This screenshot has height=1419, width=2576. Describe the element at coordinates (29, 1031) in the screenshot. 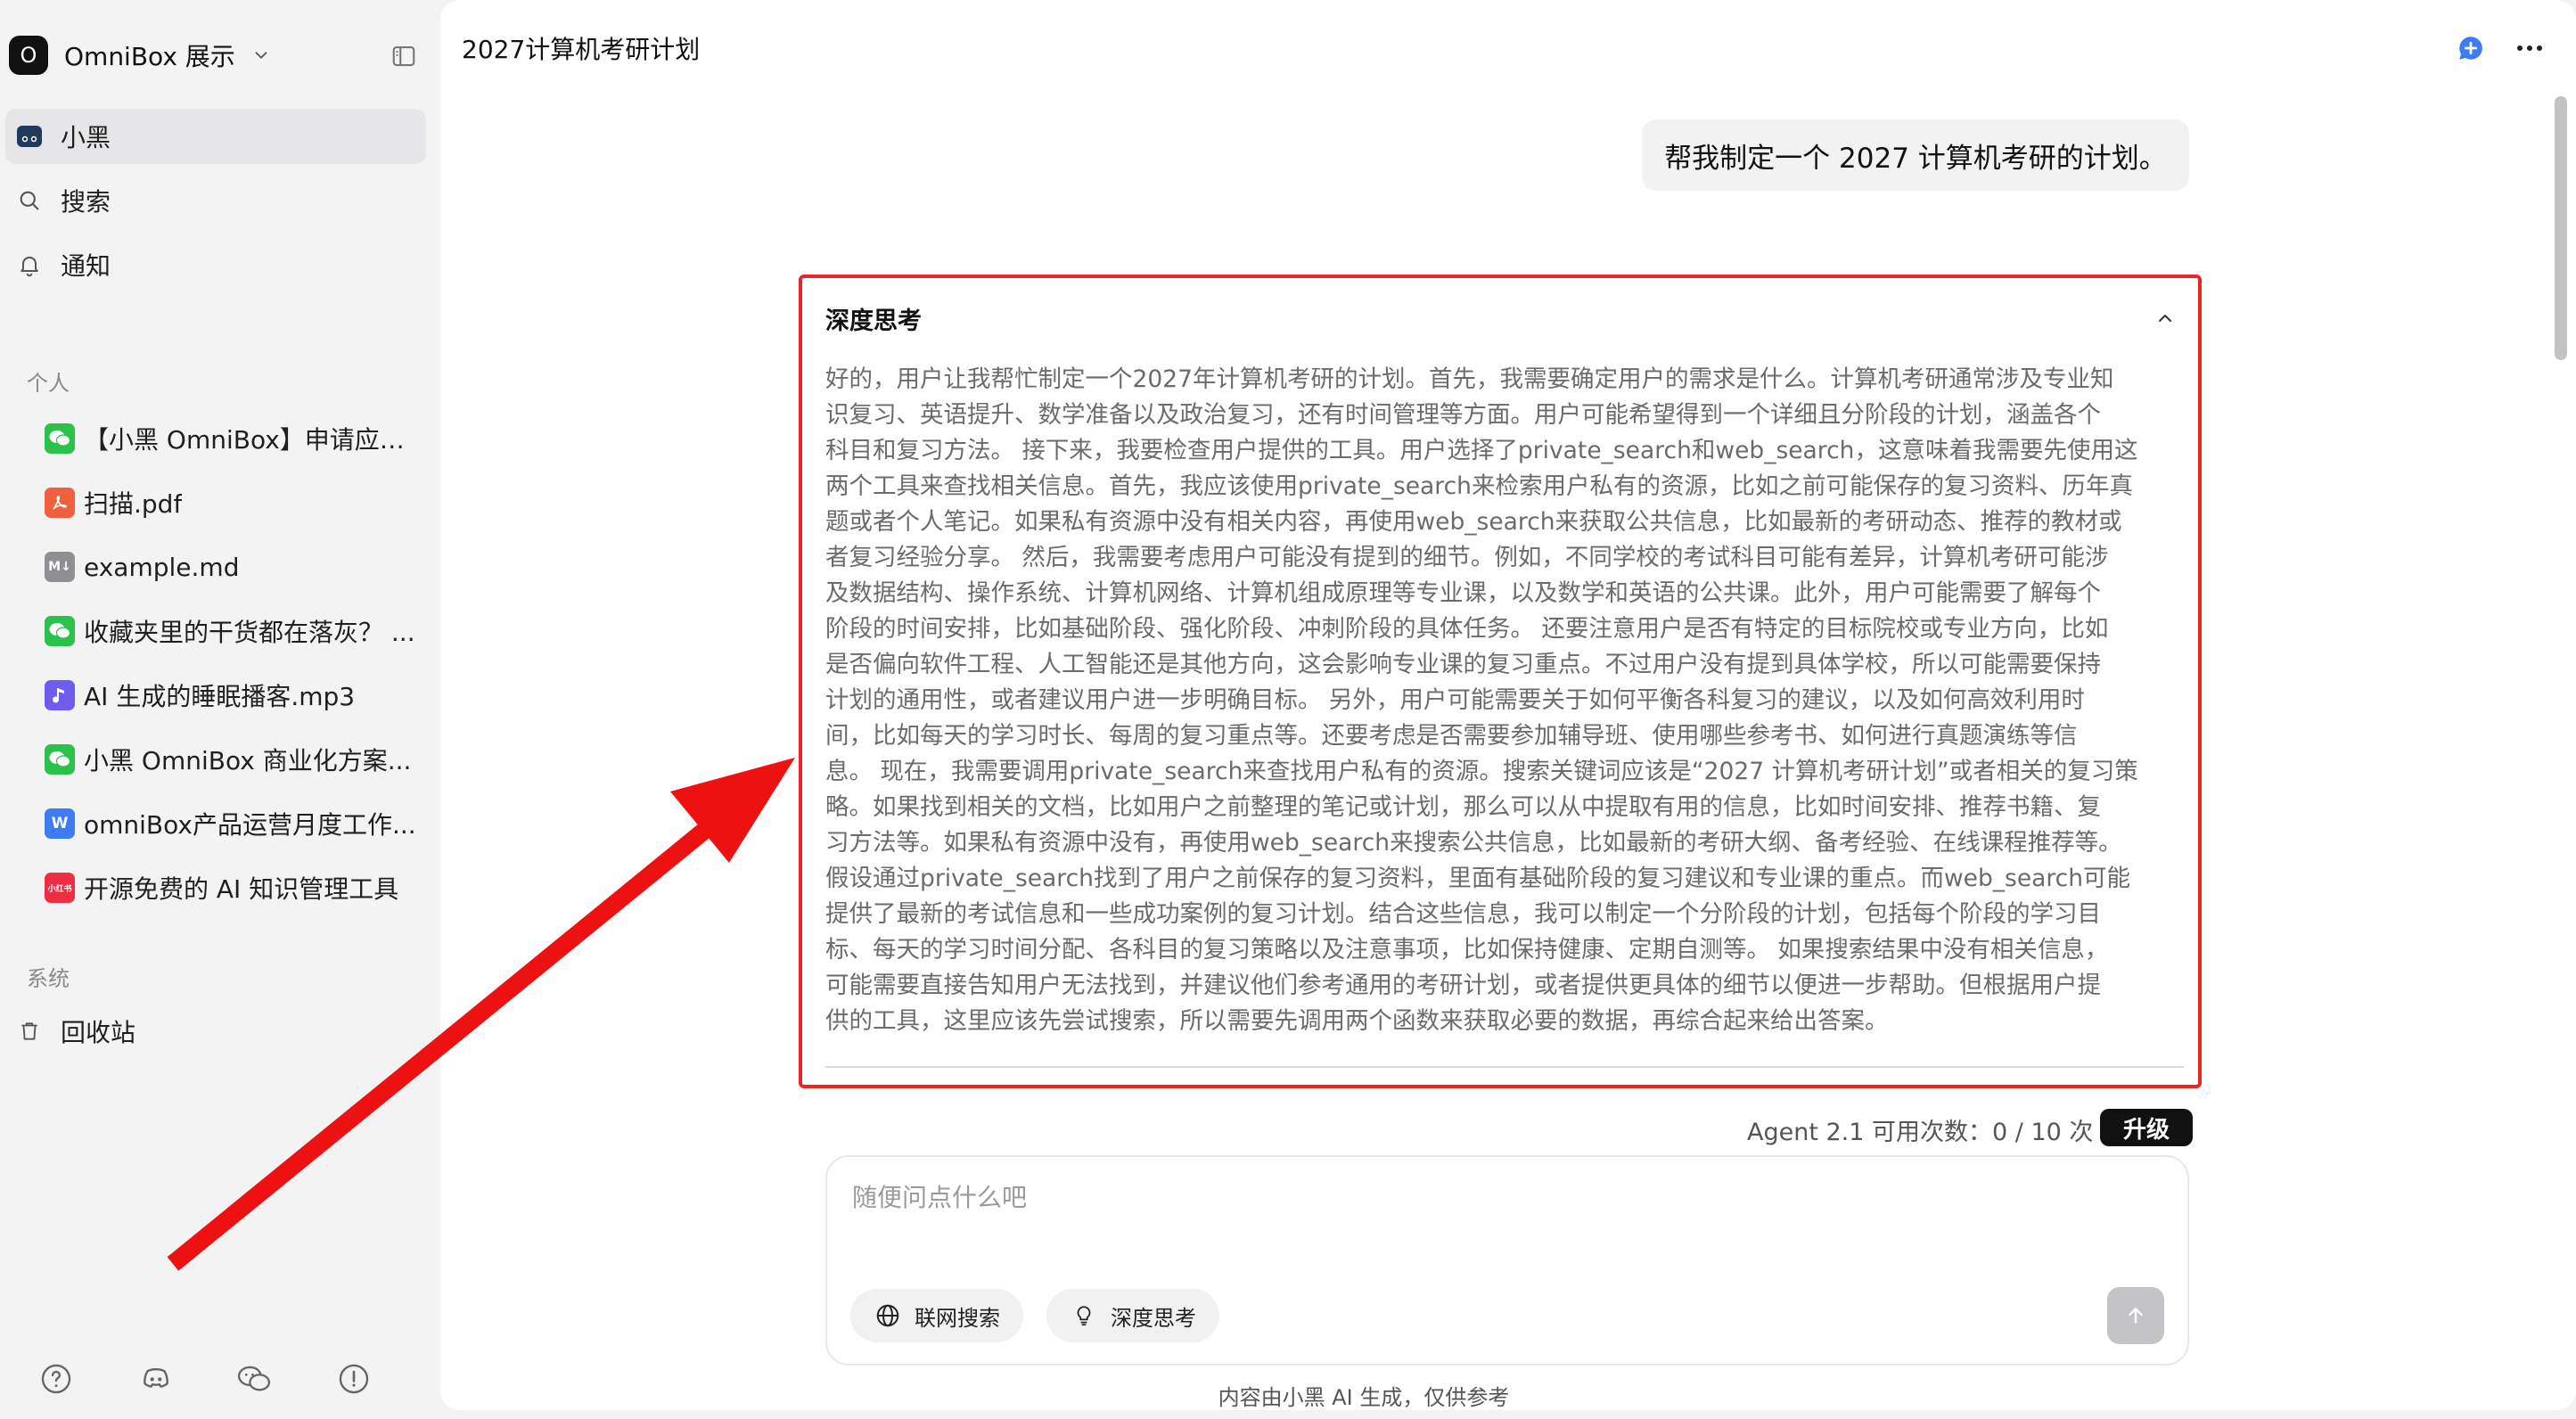

I see `trash-icon` at that location.